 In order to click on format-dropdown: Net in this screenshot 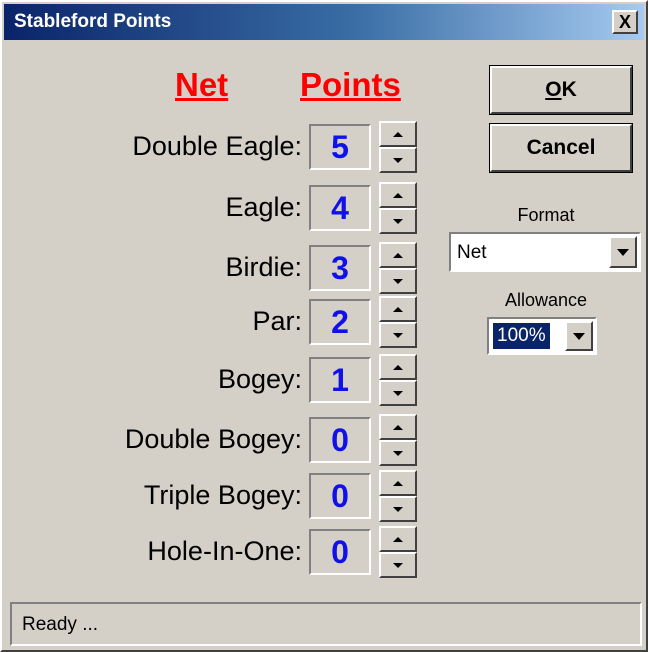, I will do `click(545, 252)`.